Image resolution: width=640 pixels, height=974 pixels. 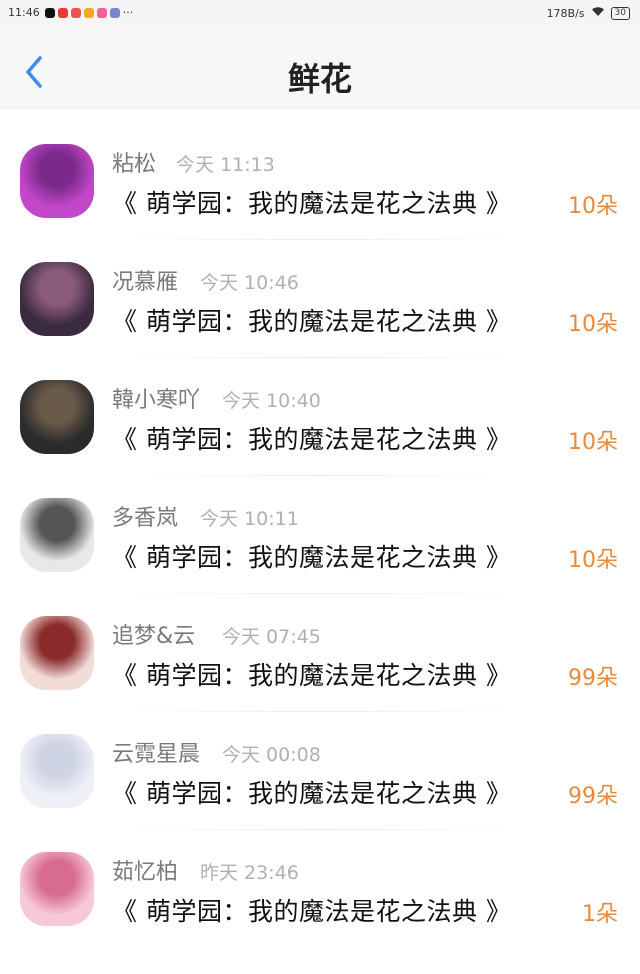 What do you see at coordinates (24, 12) in the screenshot?
I see `status-time: 11:46` at bounding box center [24, 12].